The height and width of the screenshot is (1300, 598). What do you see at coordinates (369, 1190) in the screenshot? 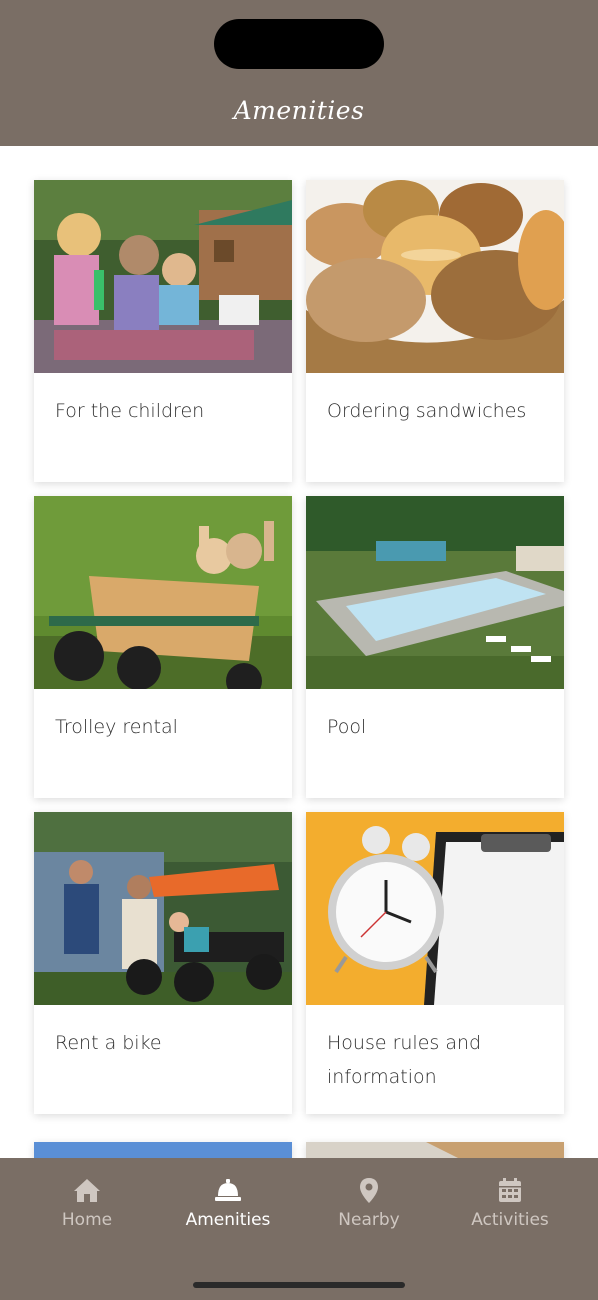
I see `map-pin-icon` at bounding box center [369, 1190].